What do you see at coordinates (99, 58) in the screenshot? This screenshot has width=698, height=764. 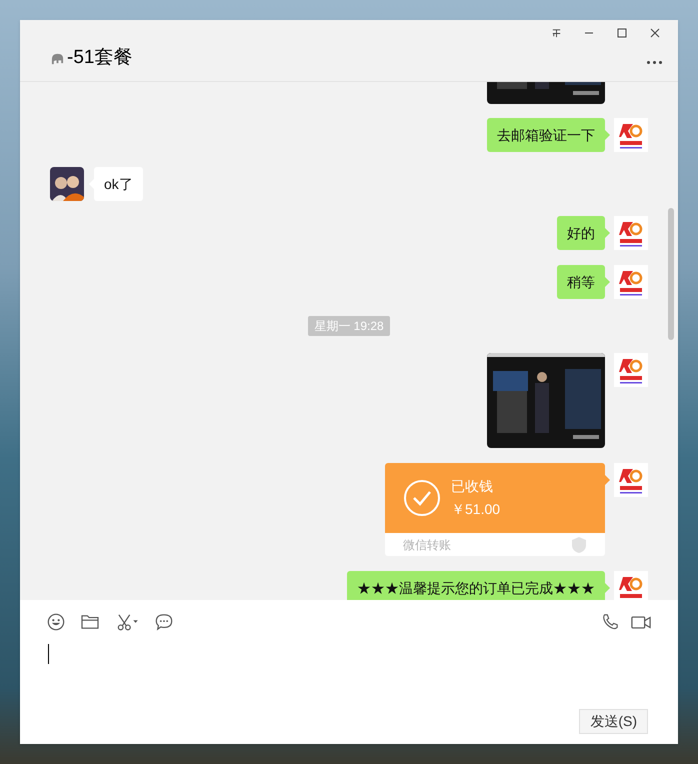 I see `window-title: -51套餐` at bounding box center [99, 58].